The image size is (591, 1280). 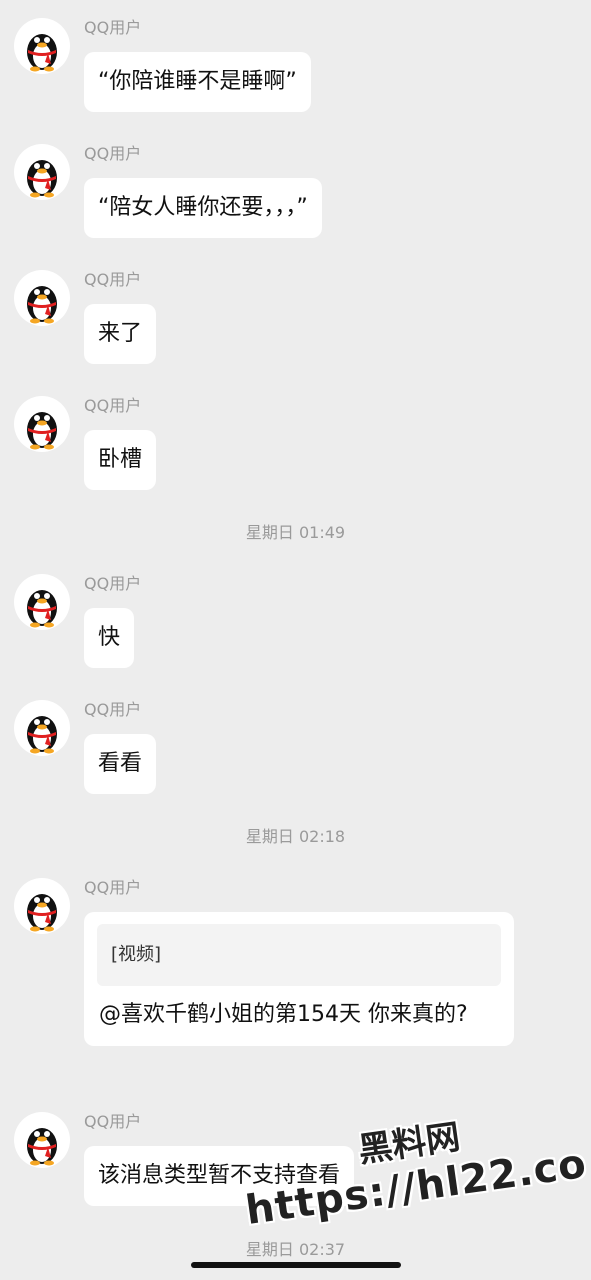 I want to click on timestamp: 星期日 01:49, so click(x=295, y=532).